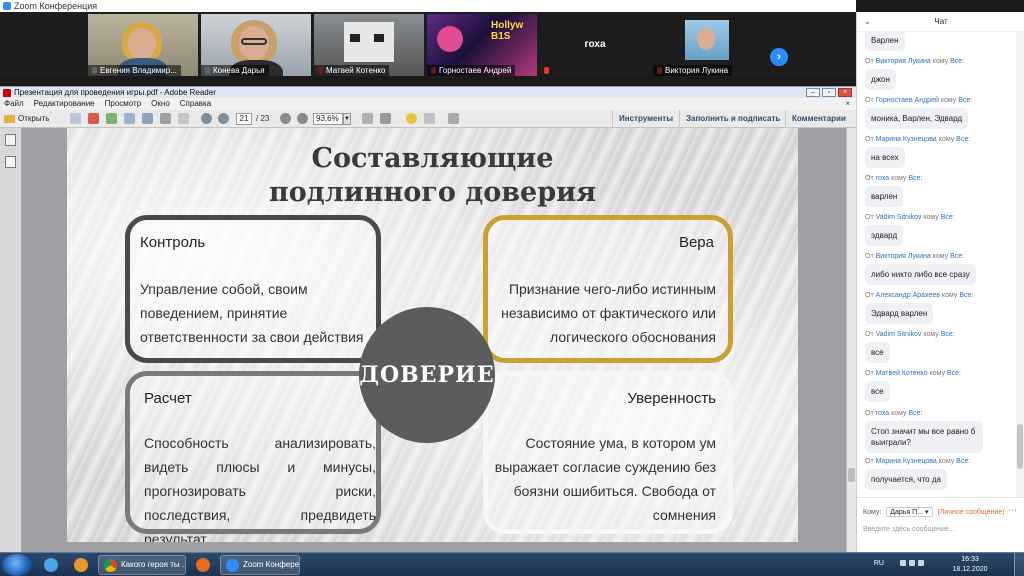 The width and height of the screenshot is (1024, 576). What do you see at coordinates (147, 118) in the screenshot?
I see `save-icon` at bounding box center [147, 118].